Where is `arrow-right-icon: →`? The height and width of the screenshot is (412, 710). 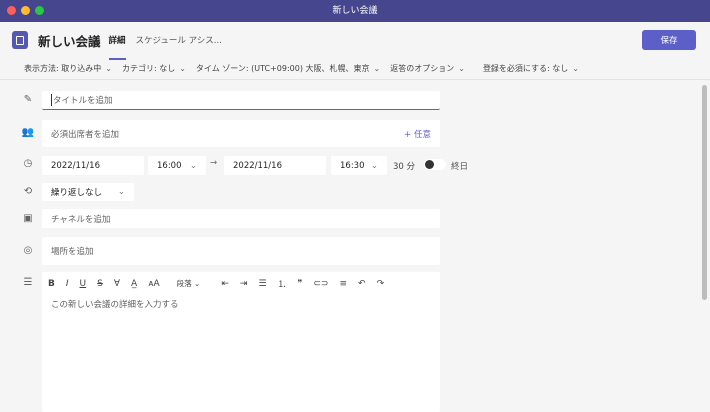 arrow-right-icon: → is located at coordinates (214, 163).